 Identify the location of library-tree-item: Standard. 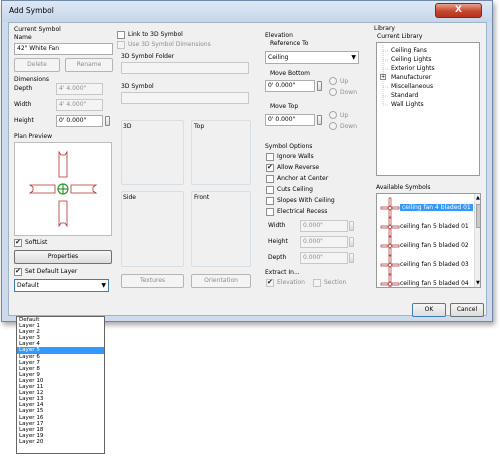
(404, 95).